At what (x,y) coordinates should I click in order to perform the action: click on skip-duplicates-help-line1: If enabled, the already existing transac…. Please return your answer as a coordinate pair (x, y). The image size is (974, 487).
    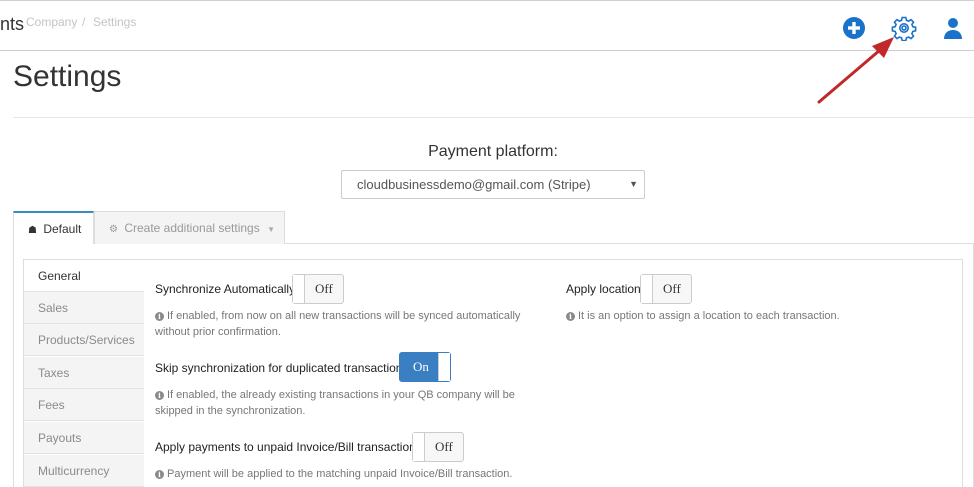
    Looking at the image, I should click on (341, 395).